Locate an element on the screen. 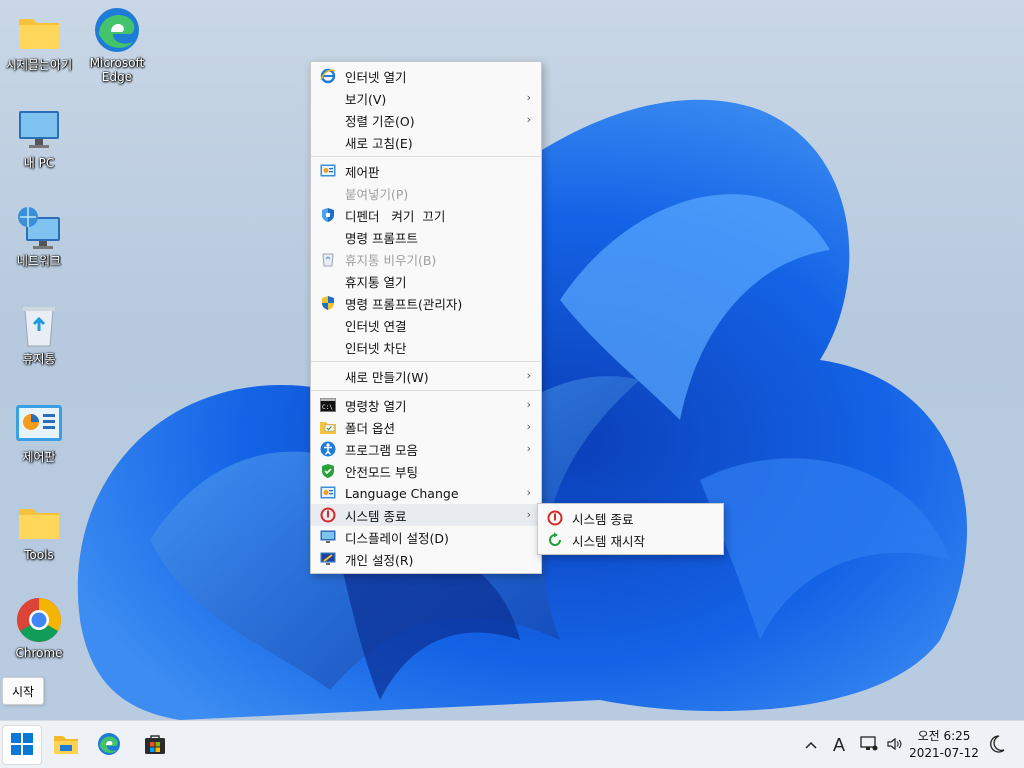 The height and width of the screenshot is (768, 1024). command-prompt-icon: C:\ is located at coordinates (328, 405).